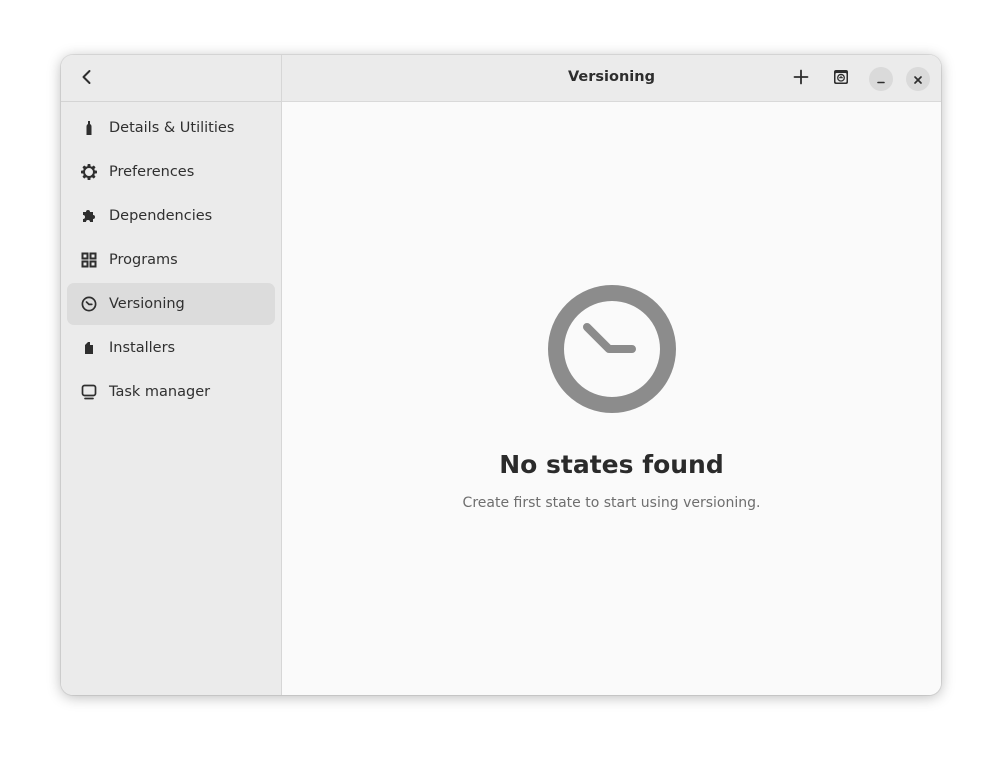  I want to click on sidebar-item-label: Dependencies, so click(161, 216).